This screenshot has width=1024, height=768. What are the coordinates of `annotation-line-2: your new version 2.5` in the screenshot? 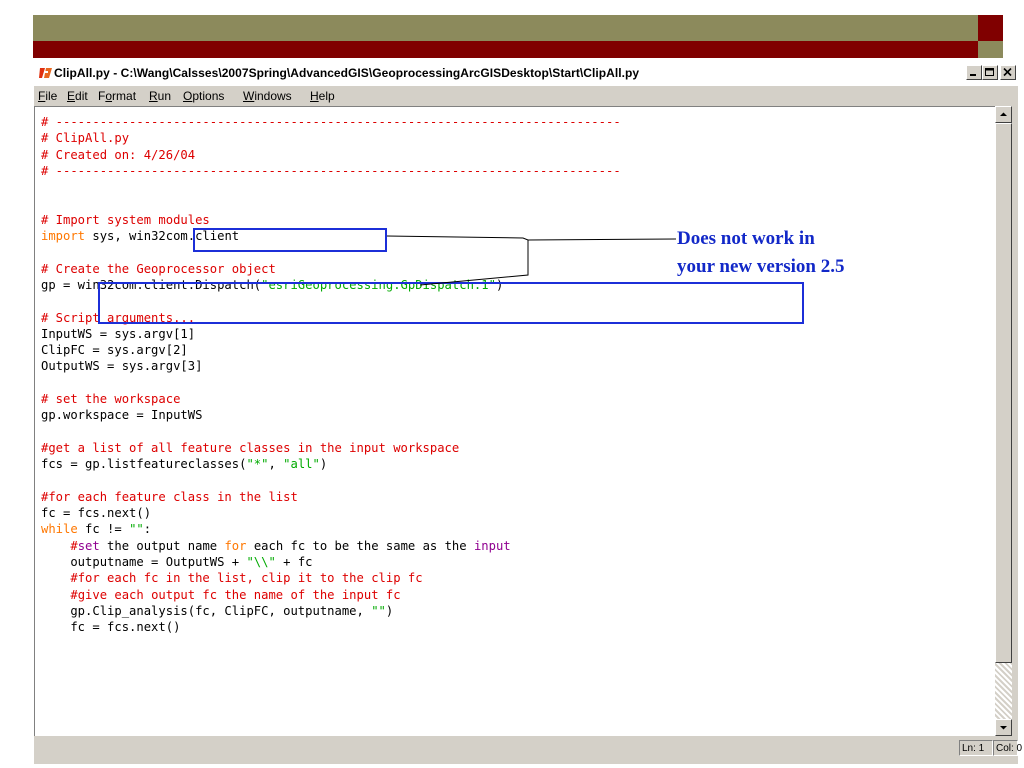 It's located at (761, 266).